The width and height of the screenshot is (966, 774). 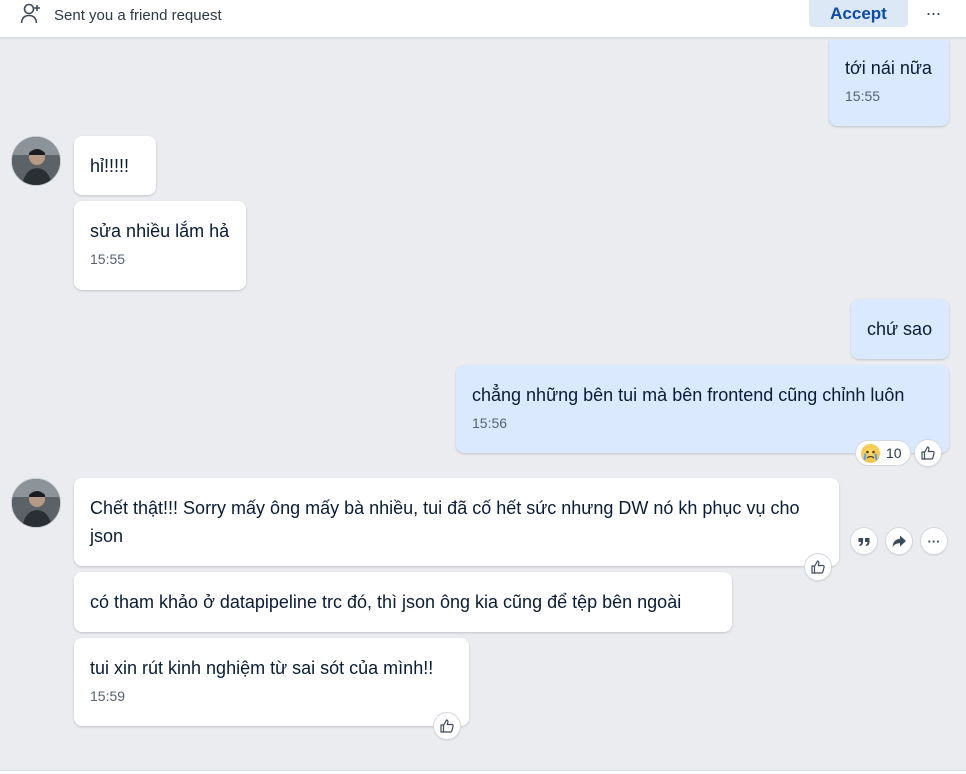 I want to click on quote-button, so click(x=864, y=541).